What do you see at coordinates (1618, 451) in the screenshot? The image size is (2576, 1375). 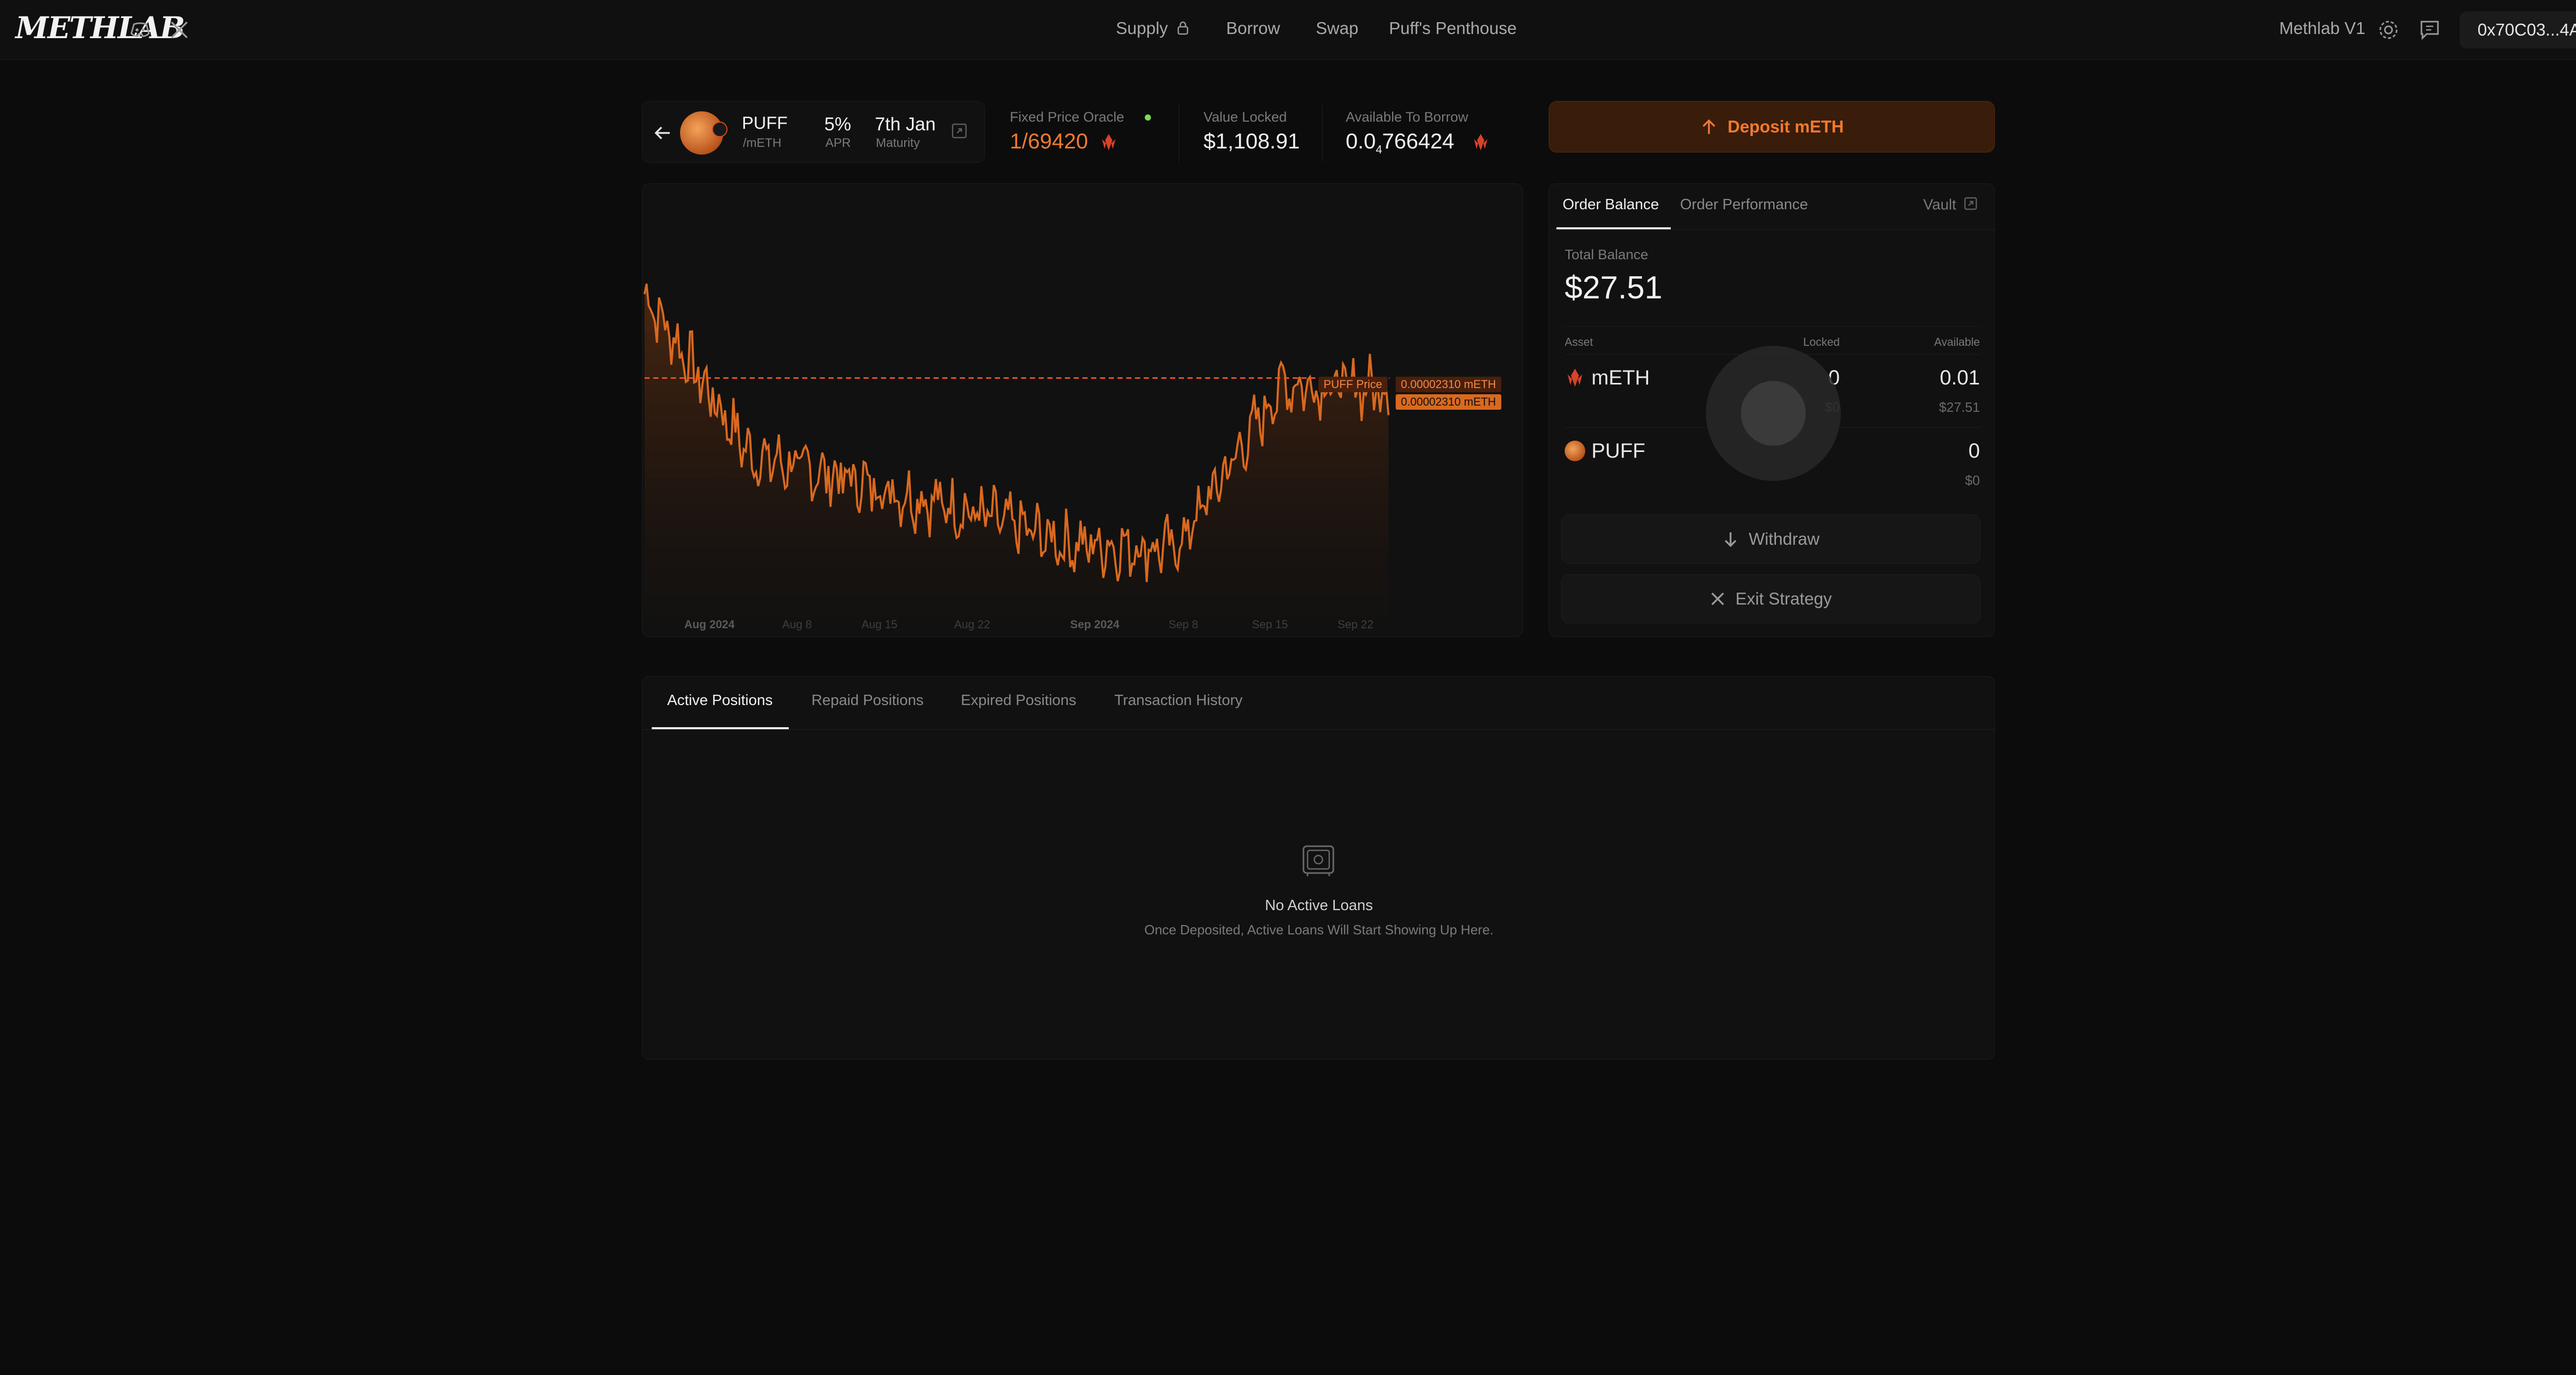 I see `asset-name: PUFF` at bounding box center [1618, 451].